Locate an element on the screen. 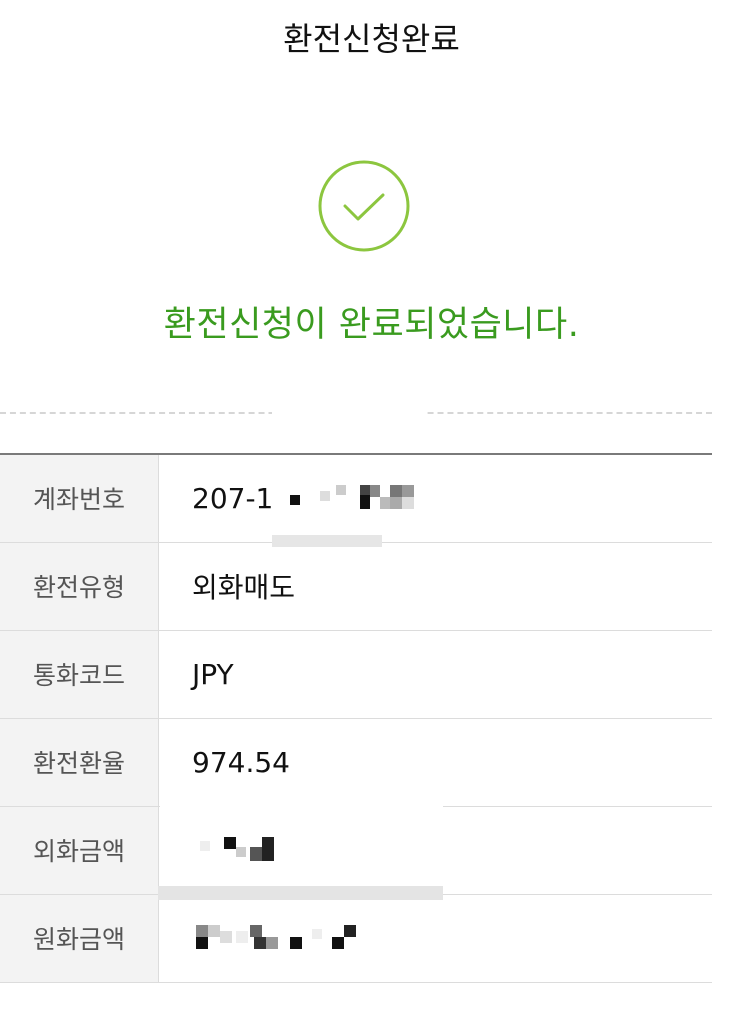 This screenshot has height=1015, width=743. check-circle-icon is located at coordinates (364, 206).